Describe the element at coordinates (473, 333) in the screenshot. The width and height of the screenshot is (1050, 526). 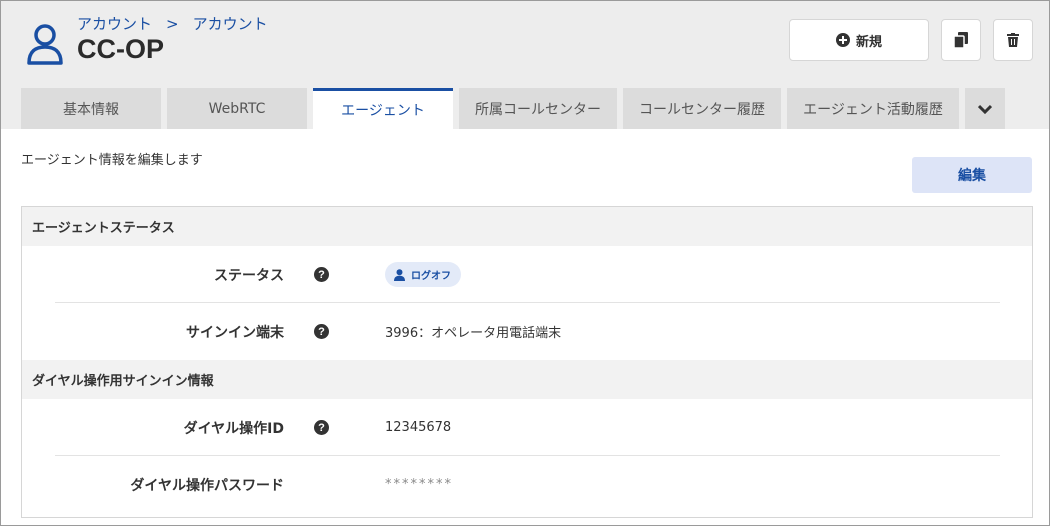
I see `signin-terminal-value: 3996：オペレータ用電話端末` at that location.